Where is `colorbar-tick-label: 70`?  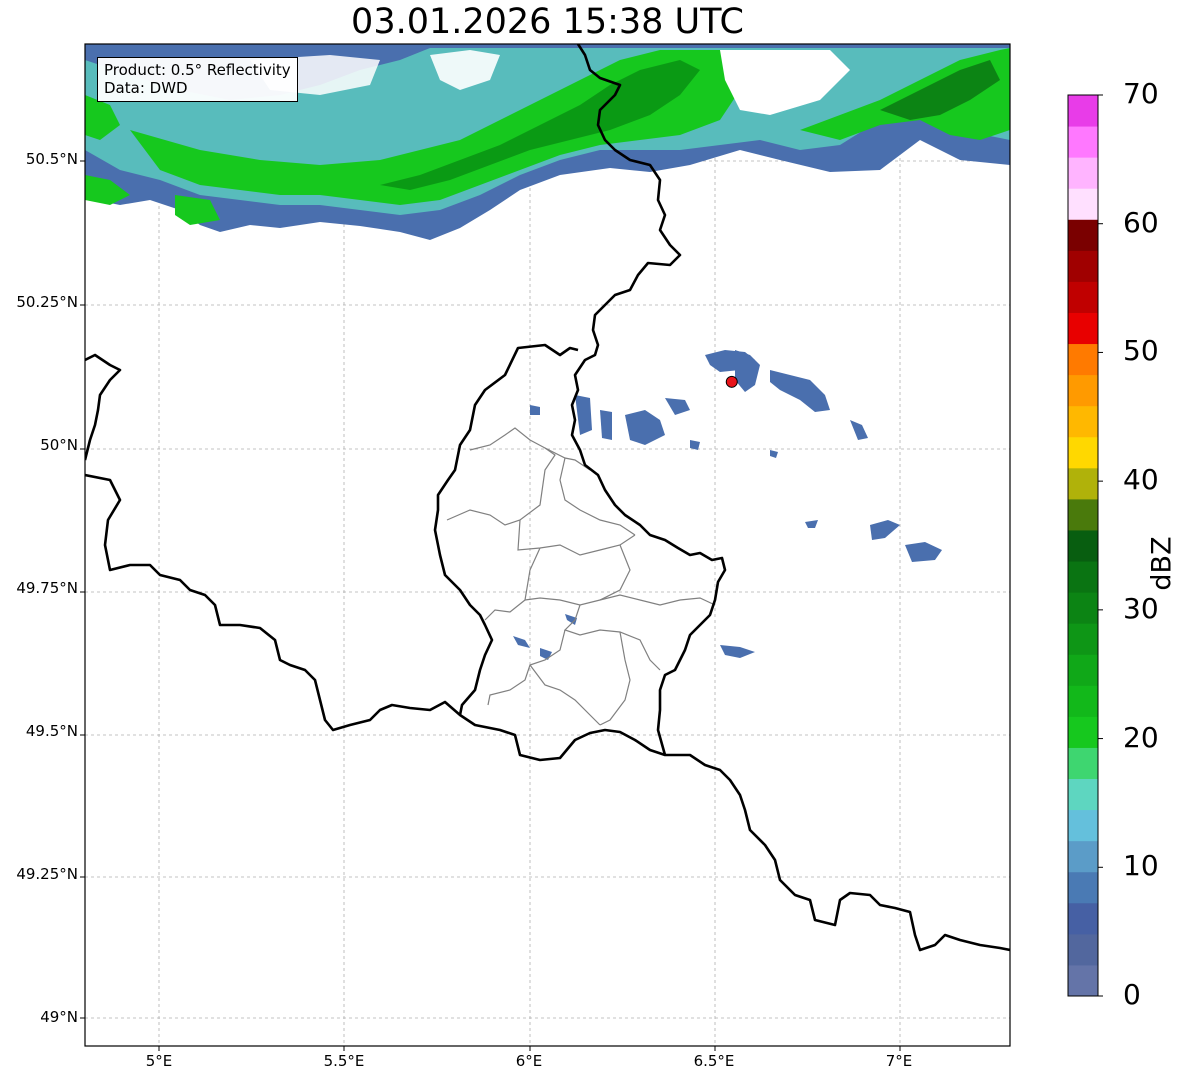 colorbar-tick-label: 70 is located at coordinates (1141, 93).